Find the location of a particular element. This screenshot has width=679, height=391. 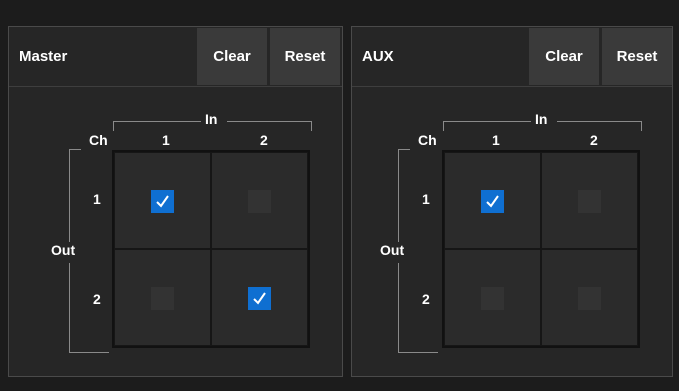

panel-title: Master is located at coordinates (43, 56).